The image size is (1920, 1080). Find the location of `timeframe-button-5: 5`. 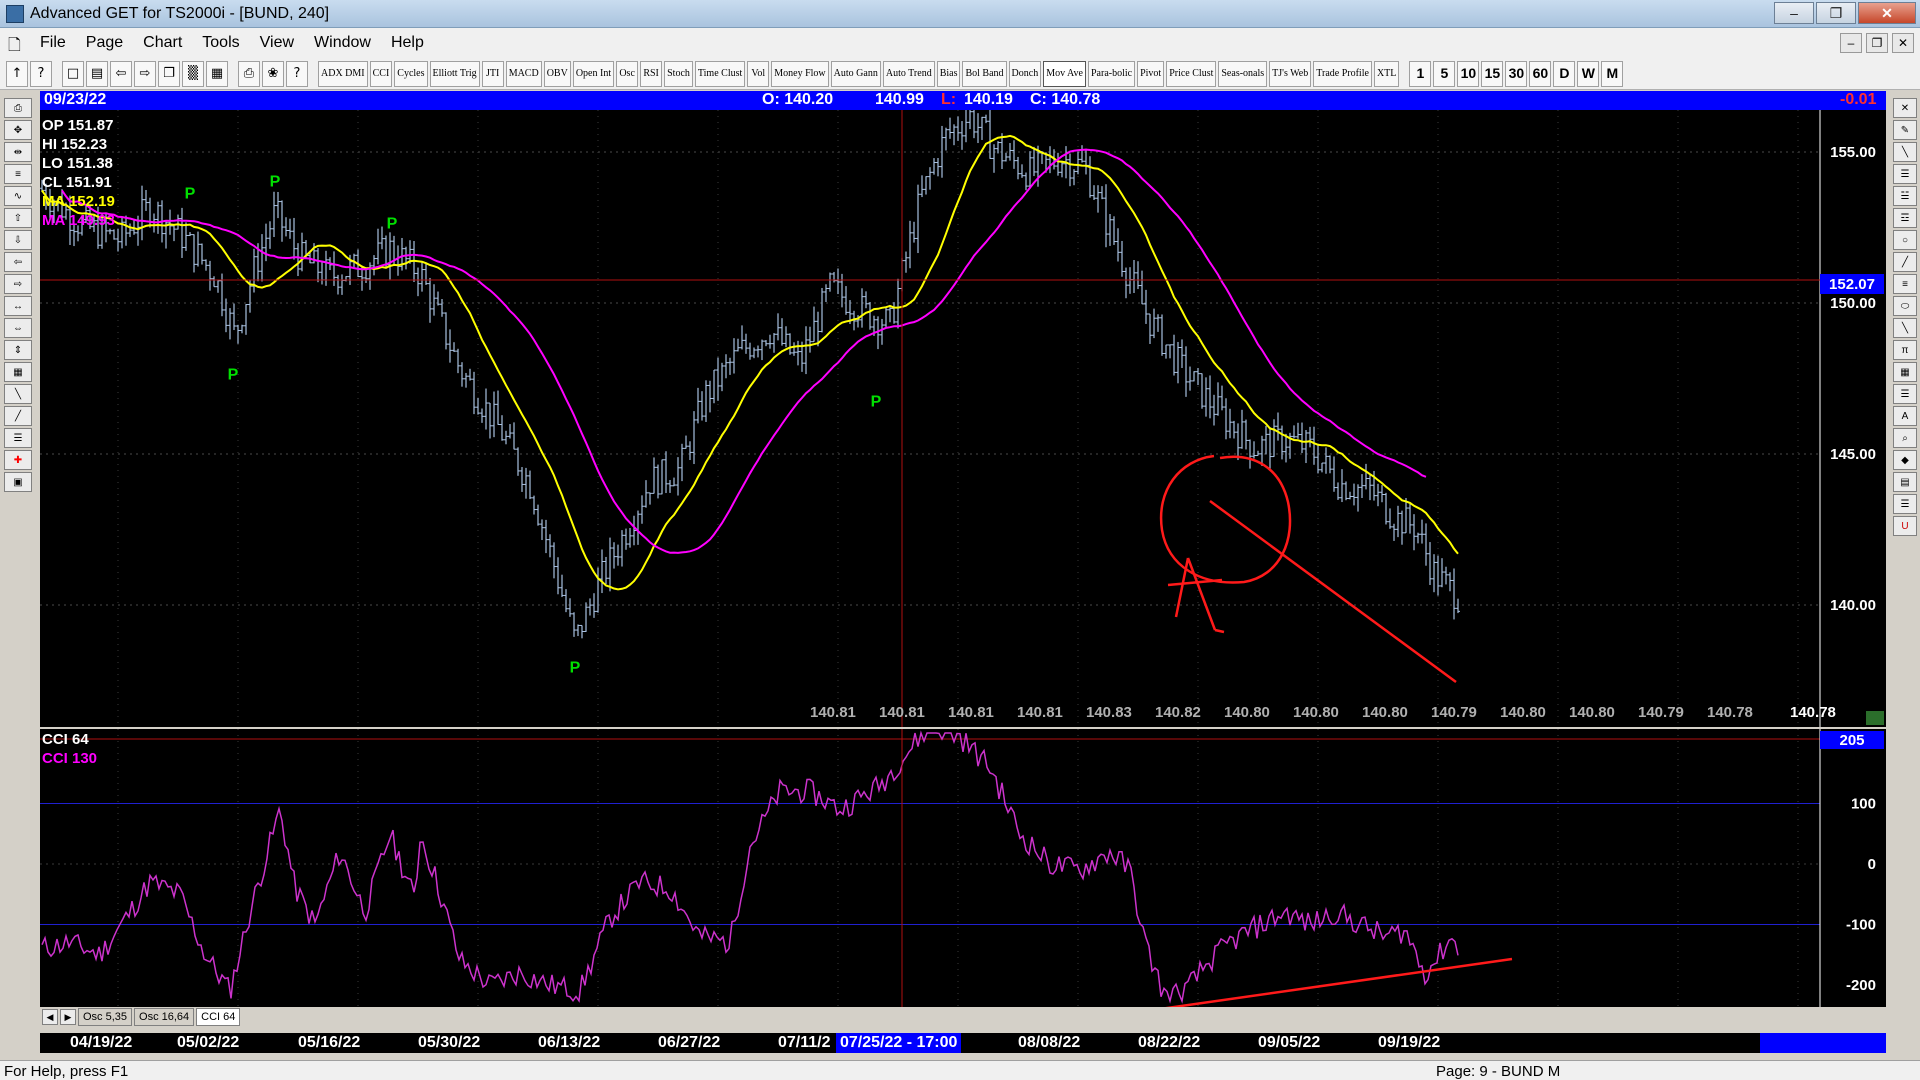

timeframe-button-5: 5 is located at coordinates (1444, 73).